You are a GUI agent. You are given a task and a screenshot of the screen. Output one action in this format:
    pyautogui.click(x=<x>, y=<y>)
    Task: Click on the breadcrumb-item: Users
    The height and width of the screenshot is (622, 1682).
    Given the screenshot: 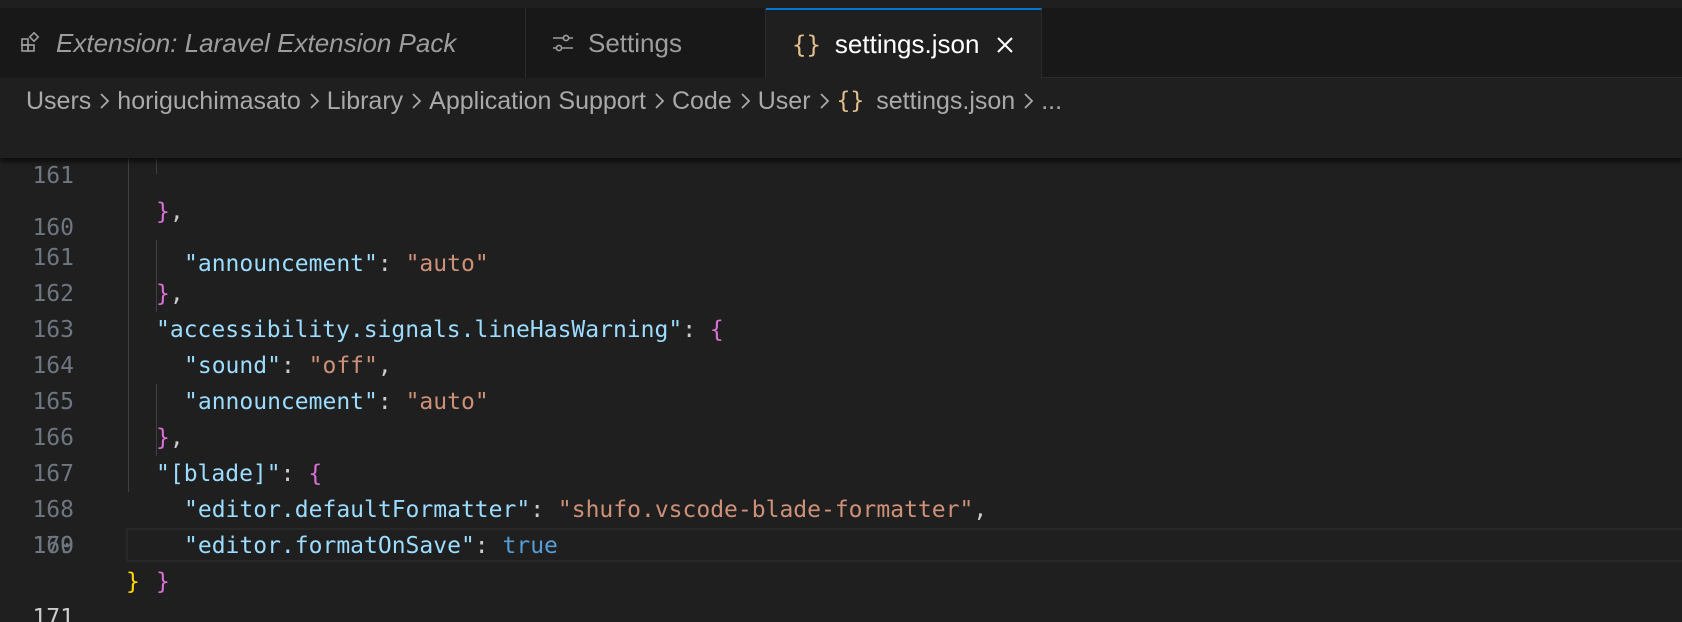 What is the action you would take?
    pyautogui.click(x=58, y=101)
    